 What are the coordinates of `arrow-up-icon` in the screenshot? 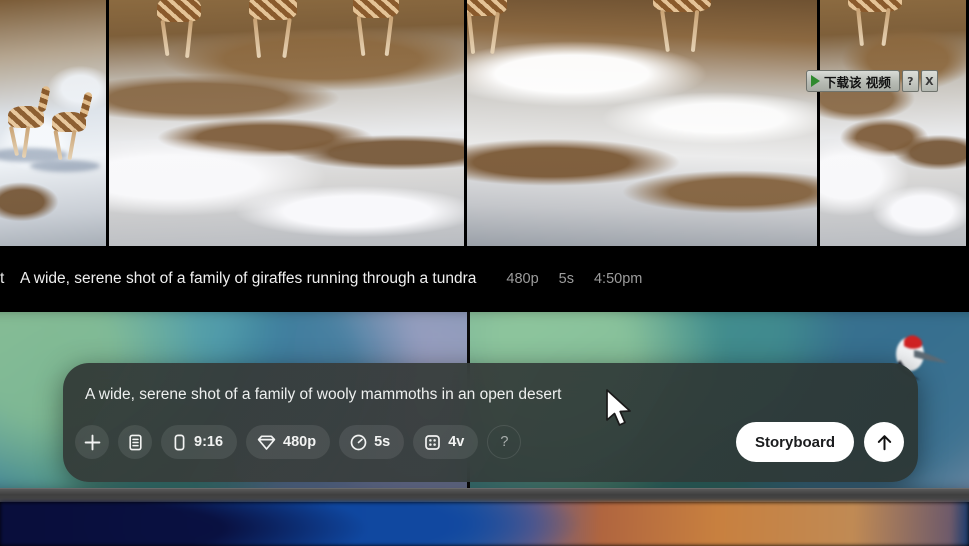 It's located at (884, 442).